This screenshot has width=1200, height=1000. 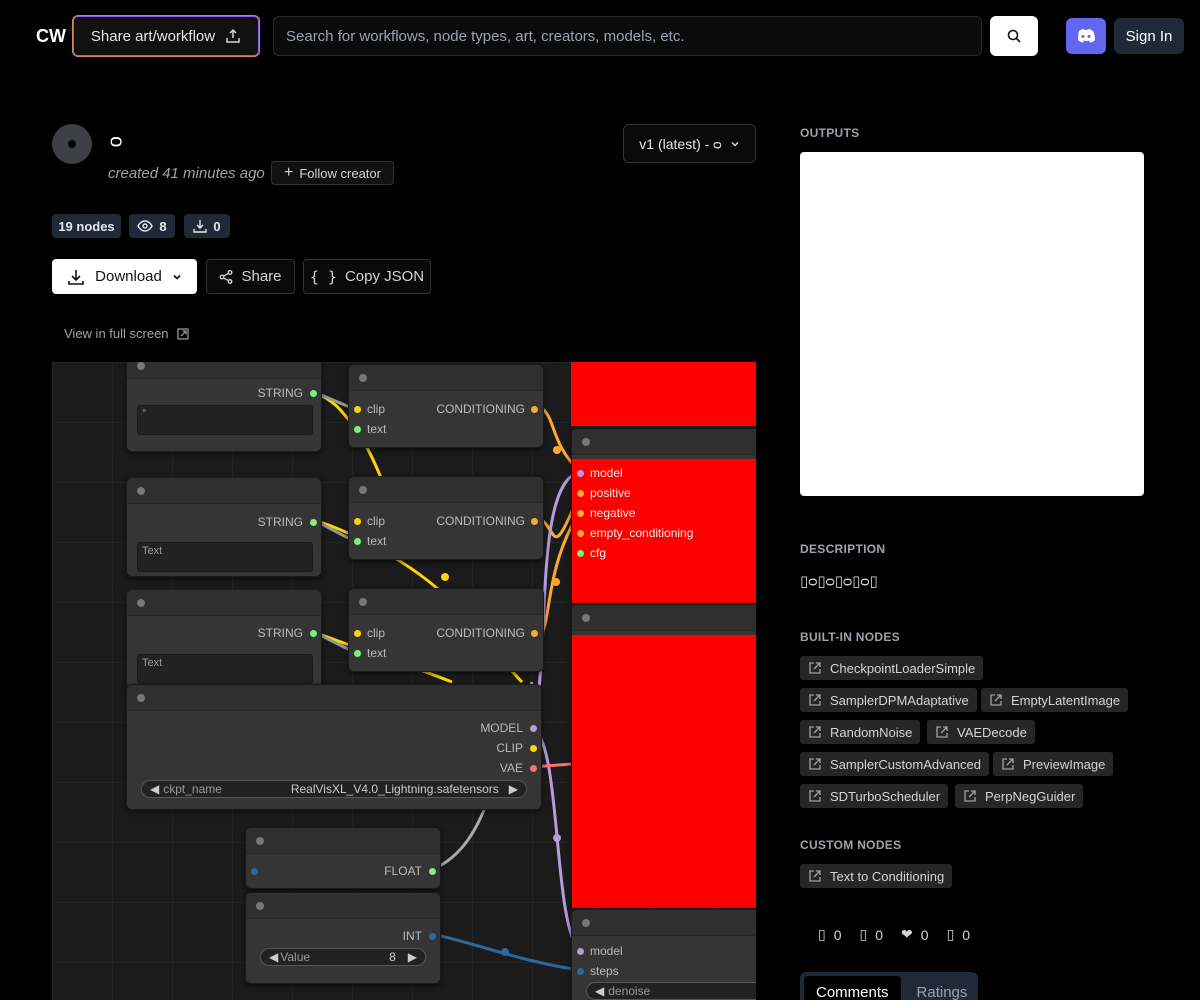 I want to click on tag-label: RandomNoise, so click(x=871, y=732).